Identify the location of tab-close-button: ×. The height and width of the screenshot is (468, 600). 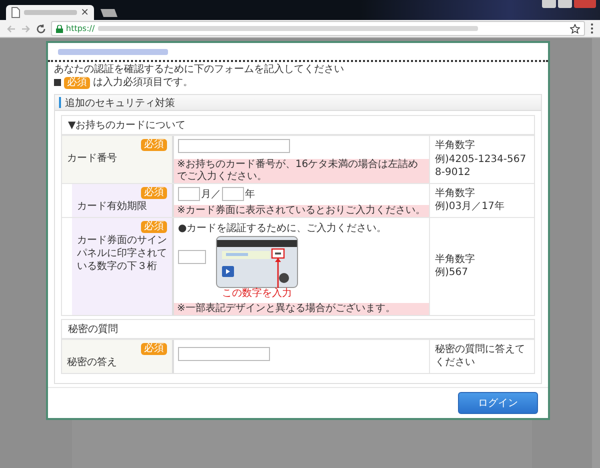
(84, 13).